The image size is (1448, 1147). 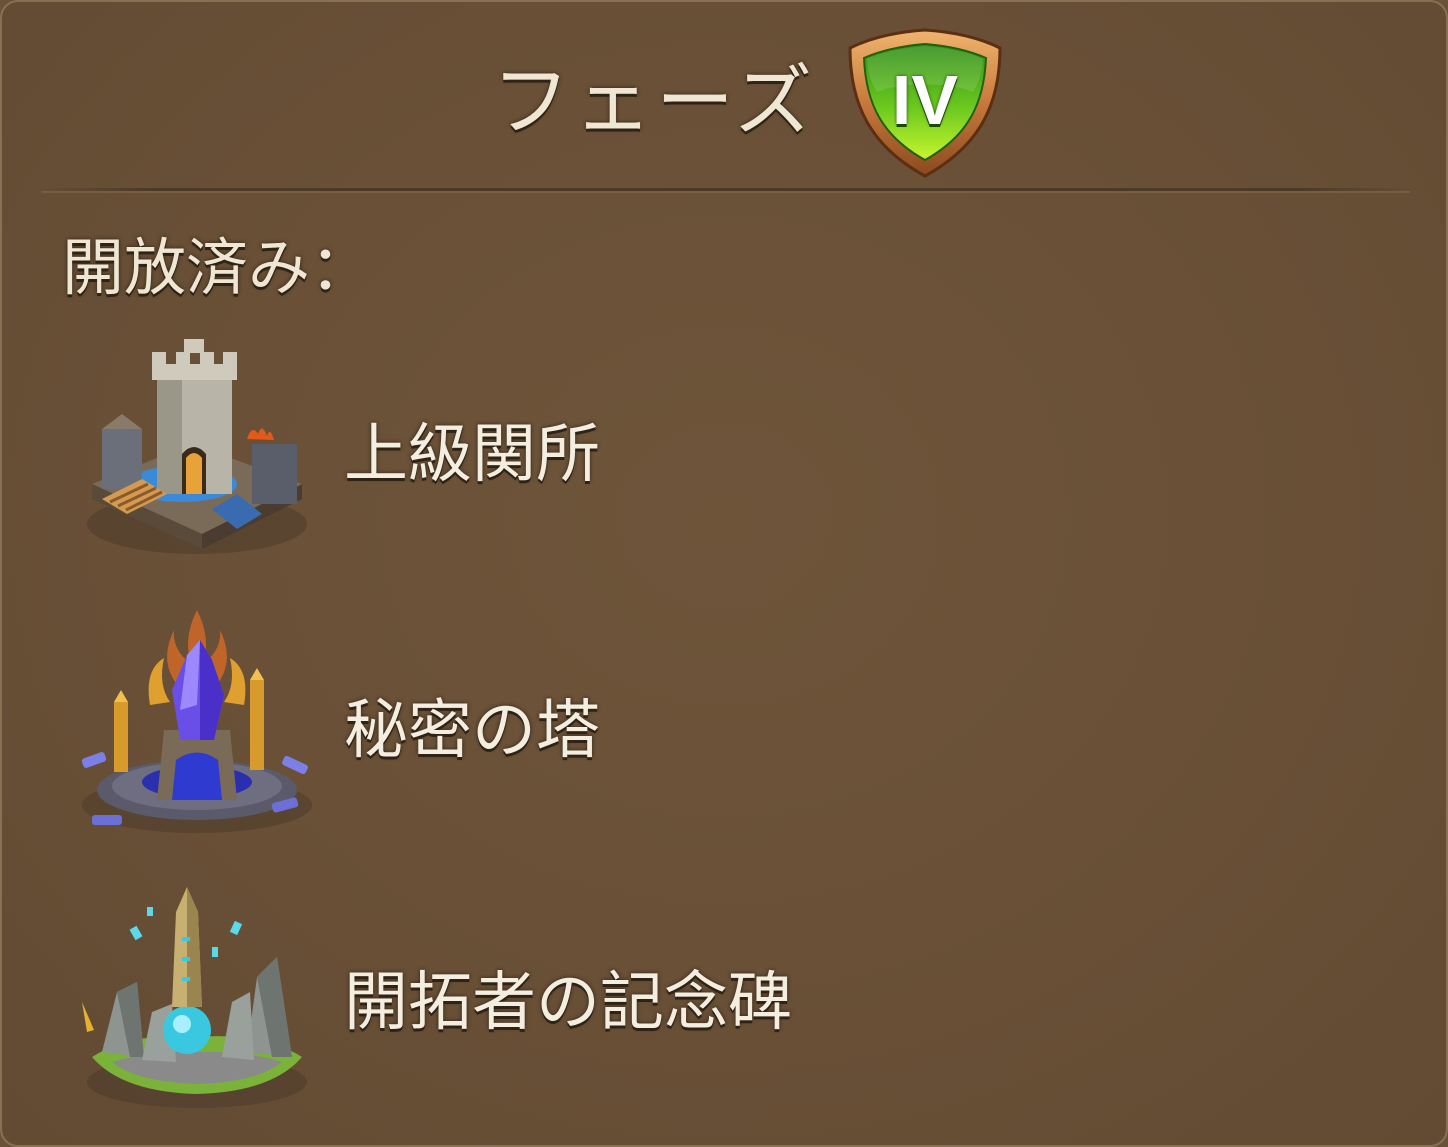 I want to click on unlocked-label: 開放済み：, so click(x=217, y=267).